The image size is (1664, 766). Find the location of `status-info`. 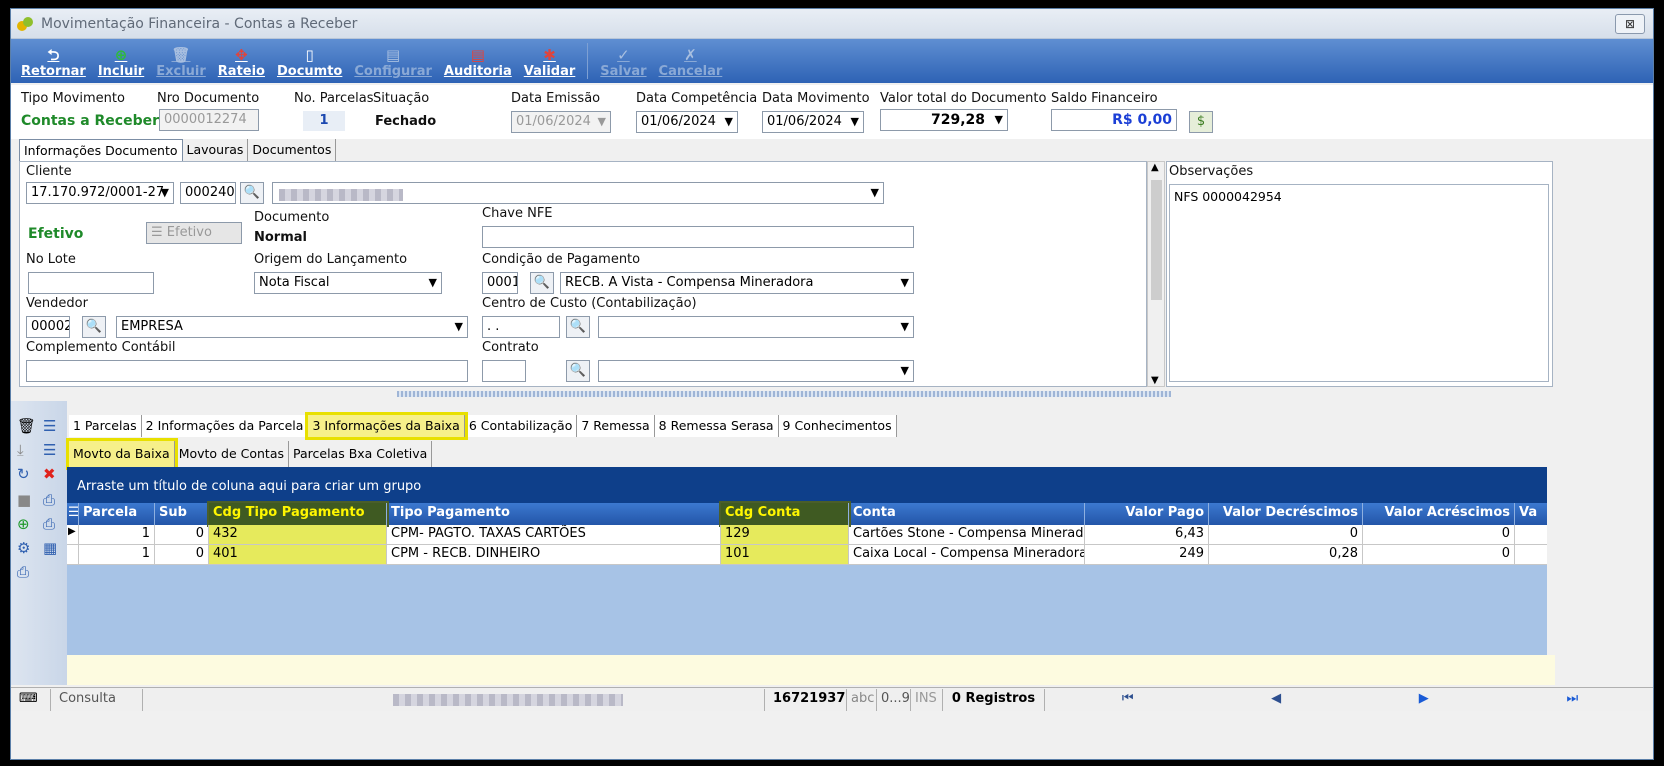

status-info is located at coordinates (454, 699).